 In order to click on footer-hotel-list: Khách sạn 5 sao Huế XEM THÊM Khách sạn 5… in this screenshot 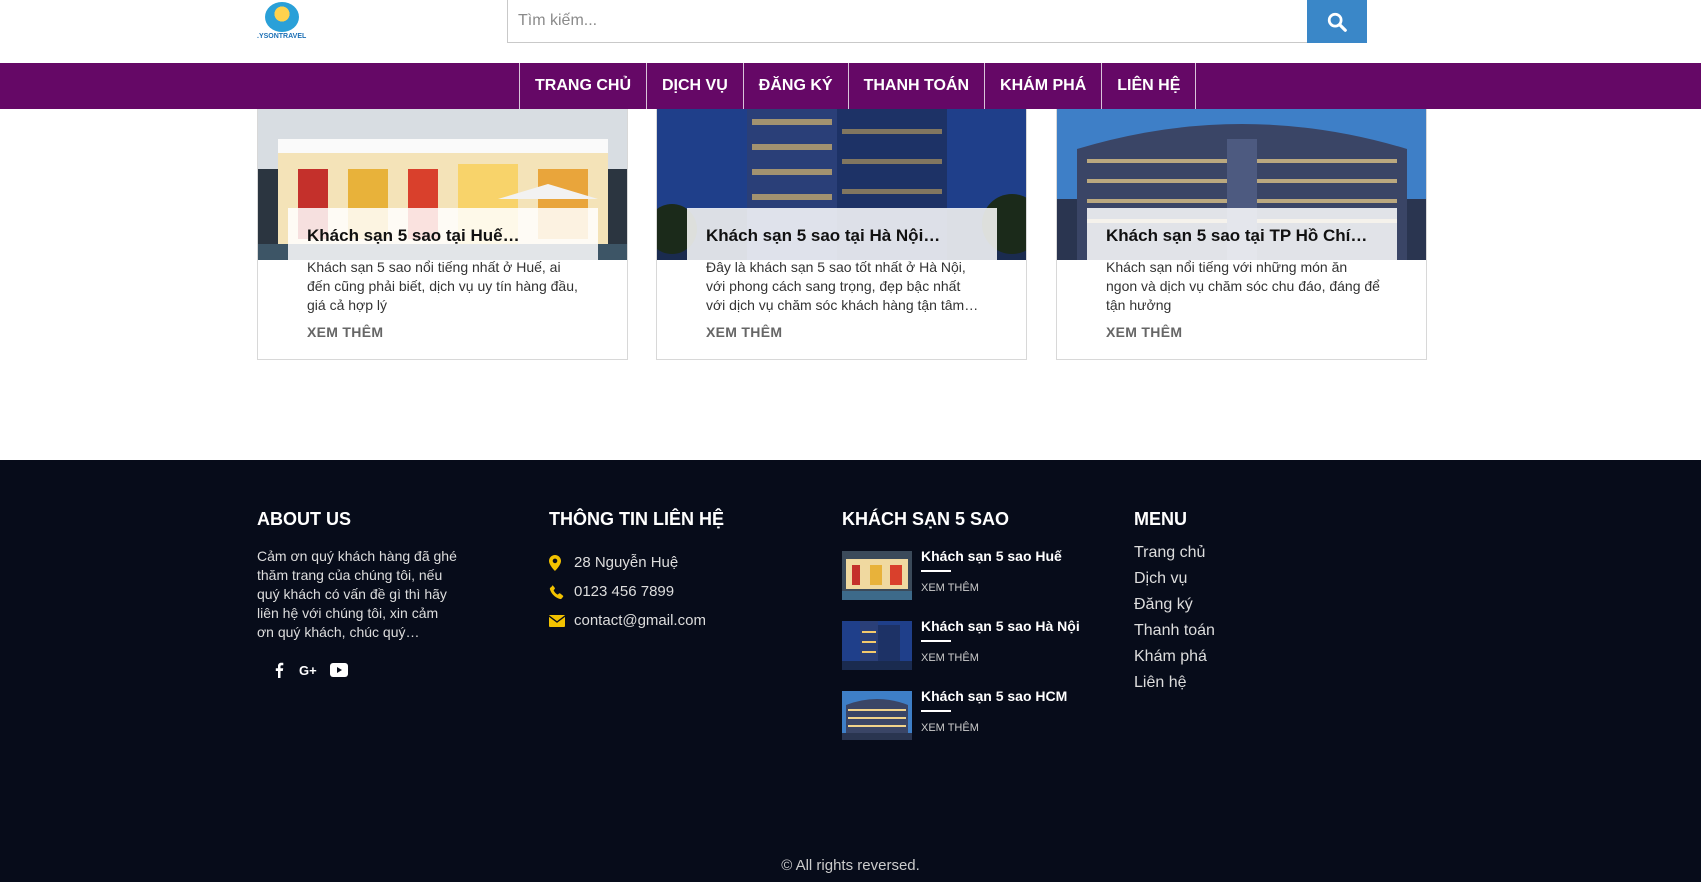, I will do `click(961, 647)`.